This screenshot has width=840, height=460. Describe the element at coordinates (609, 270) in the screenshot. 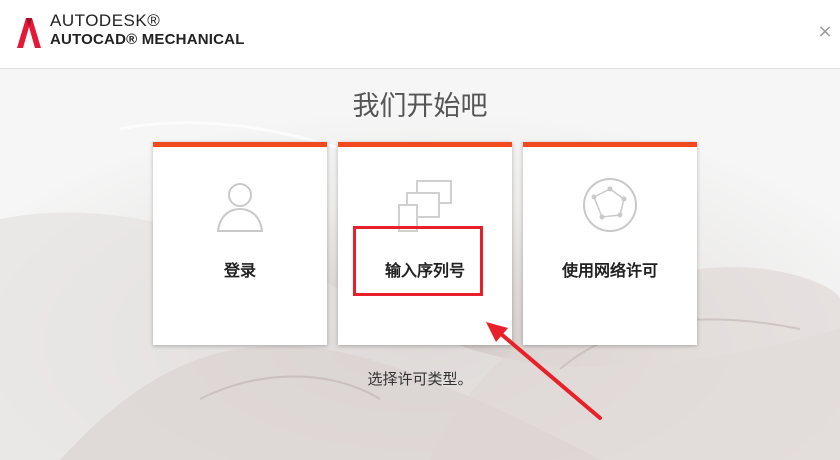

I see `card-label: 使用网络许可` at that location.